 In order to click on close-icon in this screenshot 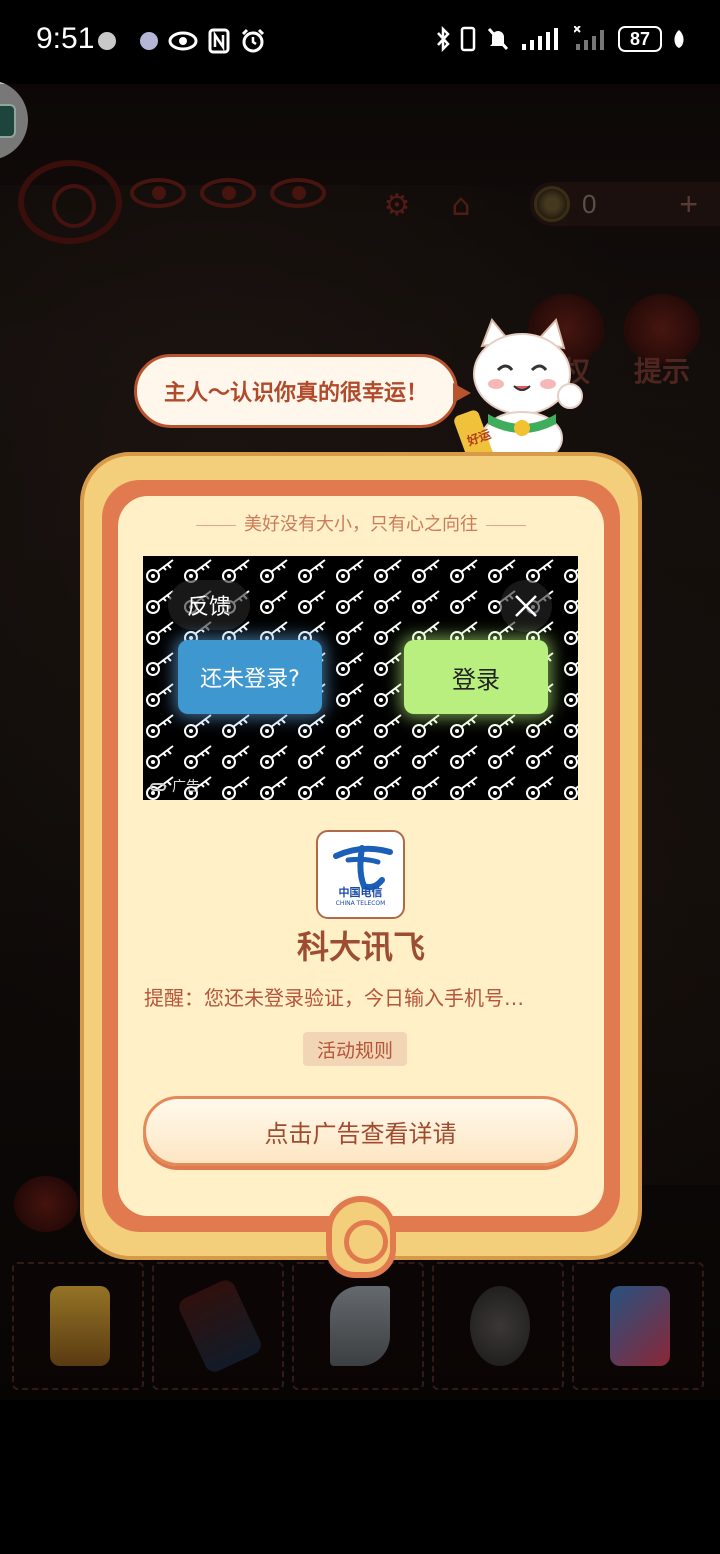, I will do `click(526, 606)`.